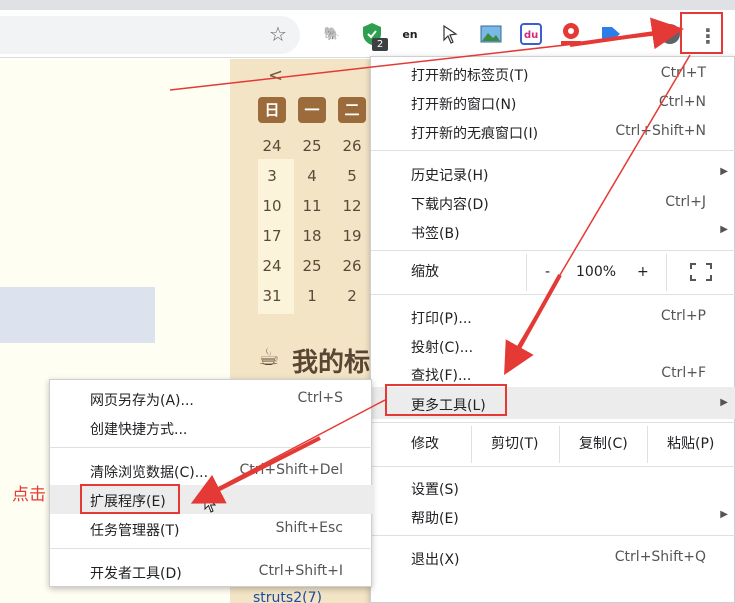 This screenshot has width=735, height=603. What do you see at coordinates (278, 34) in the screenshot?
I see `bookmark-star-icon: ☆` at bounding box center [278, 34].